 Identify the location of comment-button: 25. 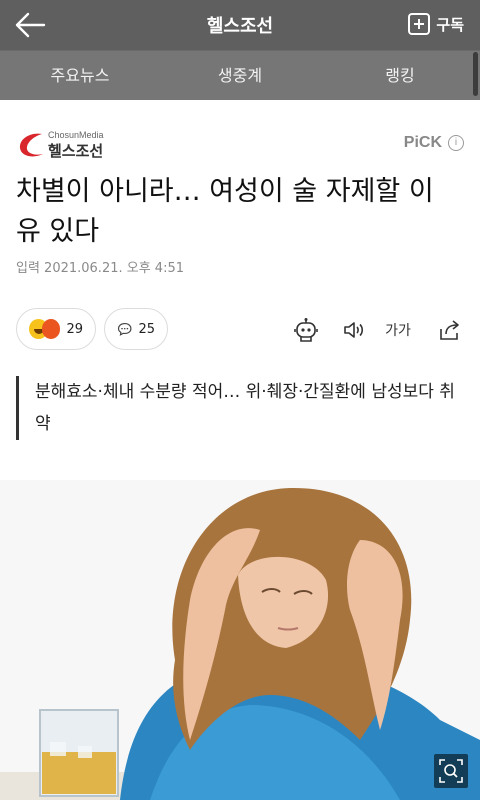
(136, 329).